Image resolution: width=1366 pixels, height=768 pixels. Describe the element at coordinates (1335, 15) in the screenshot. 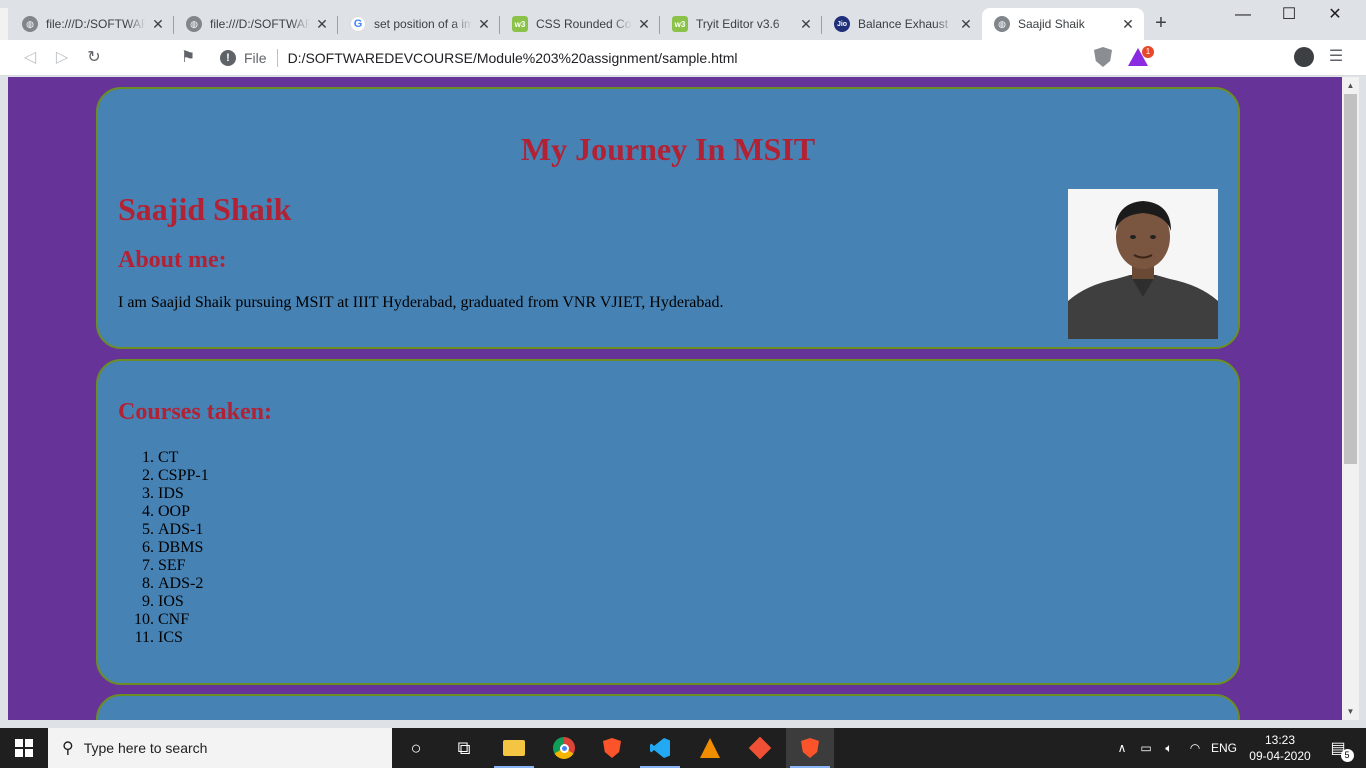

I see `close-window-icon: ✕` at that location.